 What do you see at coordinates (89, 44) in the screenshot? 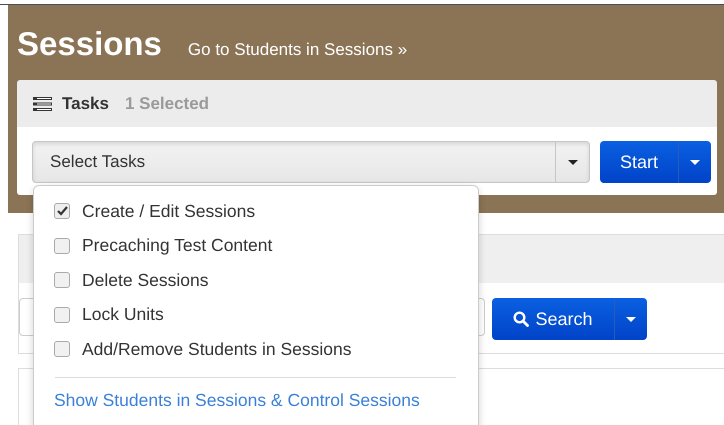
I see `page-title: Sessions` at bounding box center [89, 44].